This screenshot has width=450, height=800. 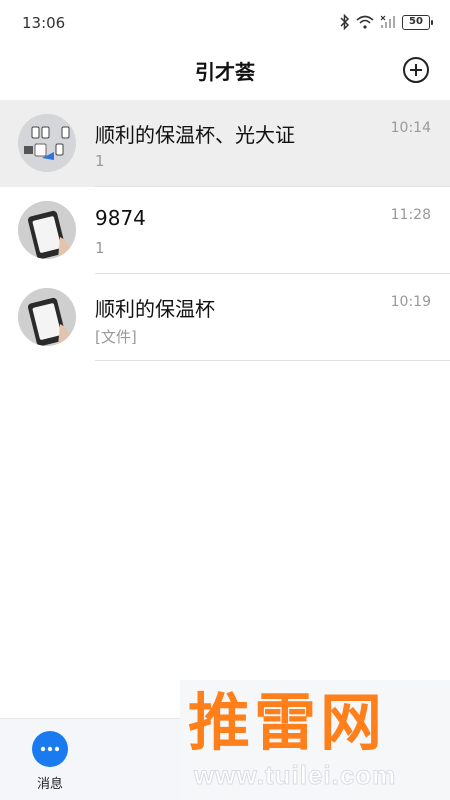 I want to click on signal-icon, so click(x=388, y=22).